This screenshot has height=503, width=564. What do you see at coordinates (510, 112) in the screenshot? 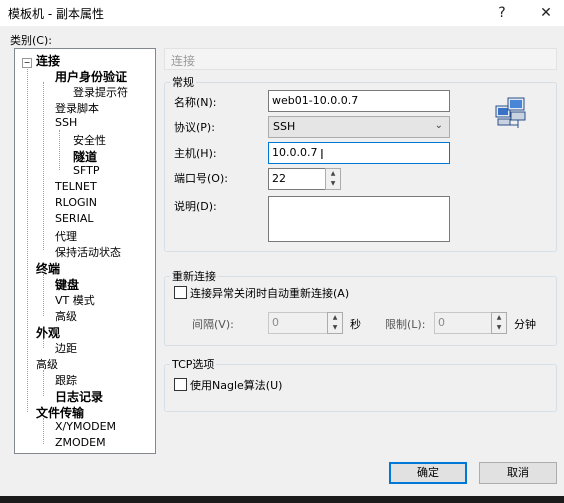
I see `network-computers-icon` at bounding box center [510, 112].